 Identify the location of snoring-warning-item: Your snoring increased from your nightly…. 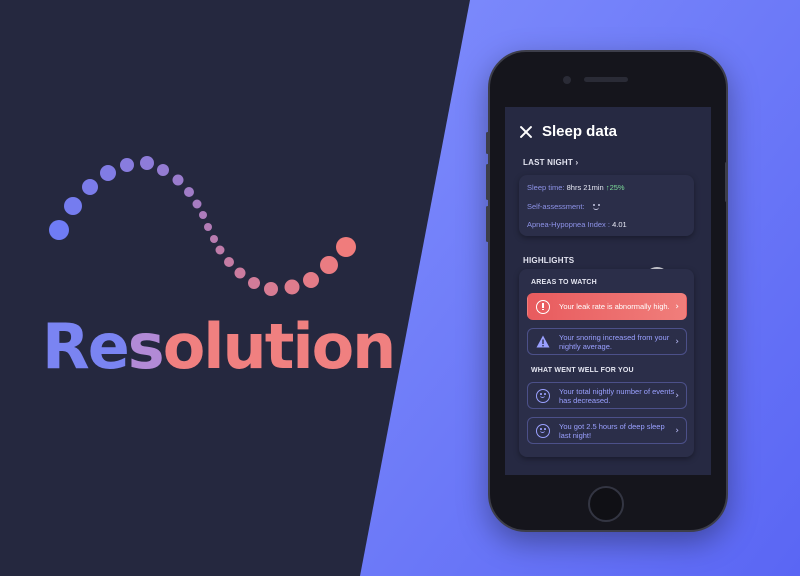
(607, 341).